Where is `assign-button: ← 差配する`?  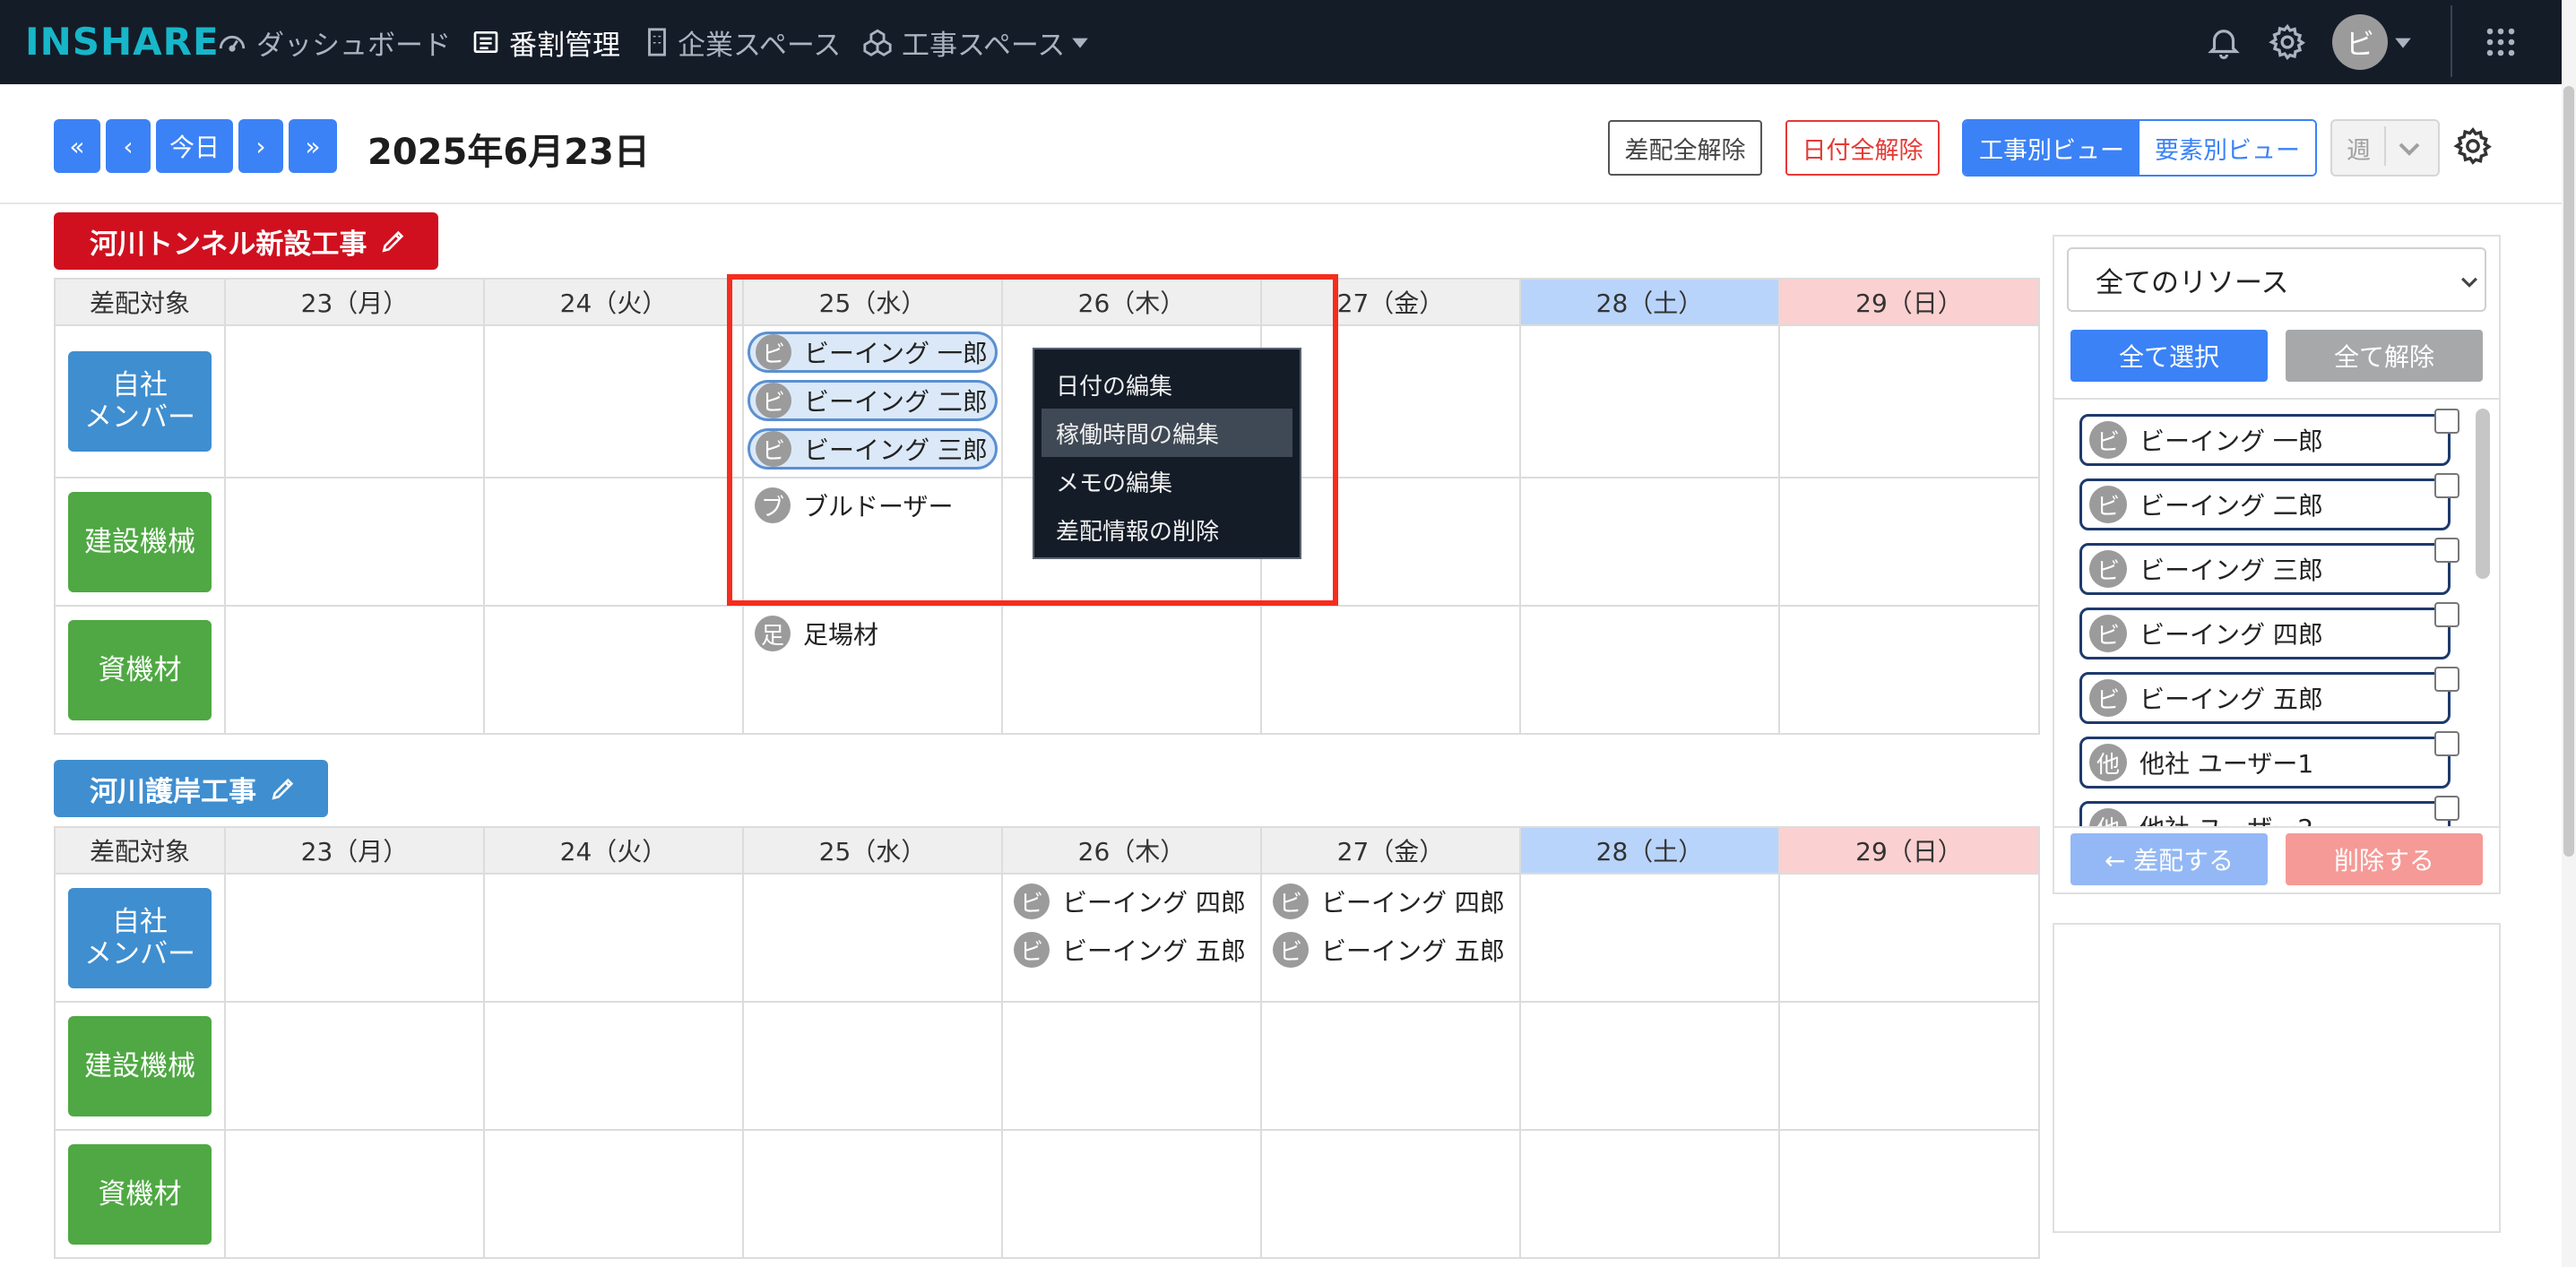 assign-button: ← 差配する is located at coordinates (2169, 859).